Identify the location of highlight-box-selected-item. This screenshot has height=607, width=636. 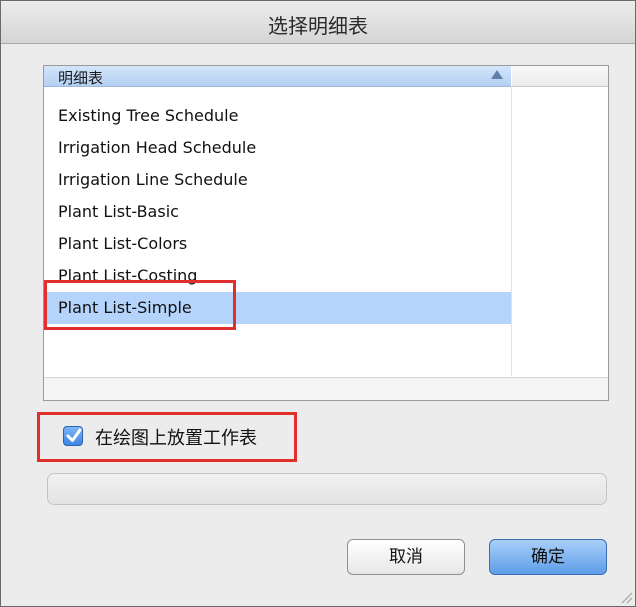
(140, 305).